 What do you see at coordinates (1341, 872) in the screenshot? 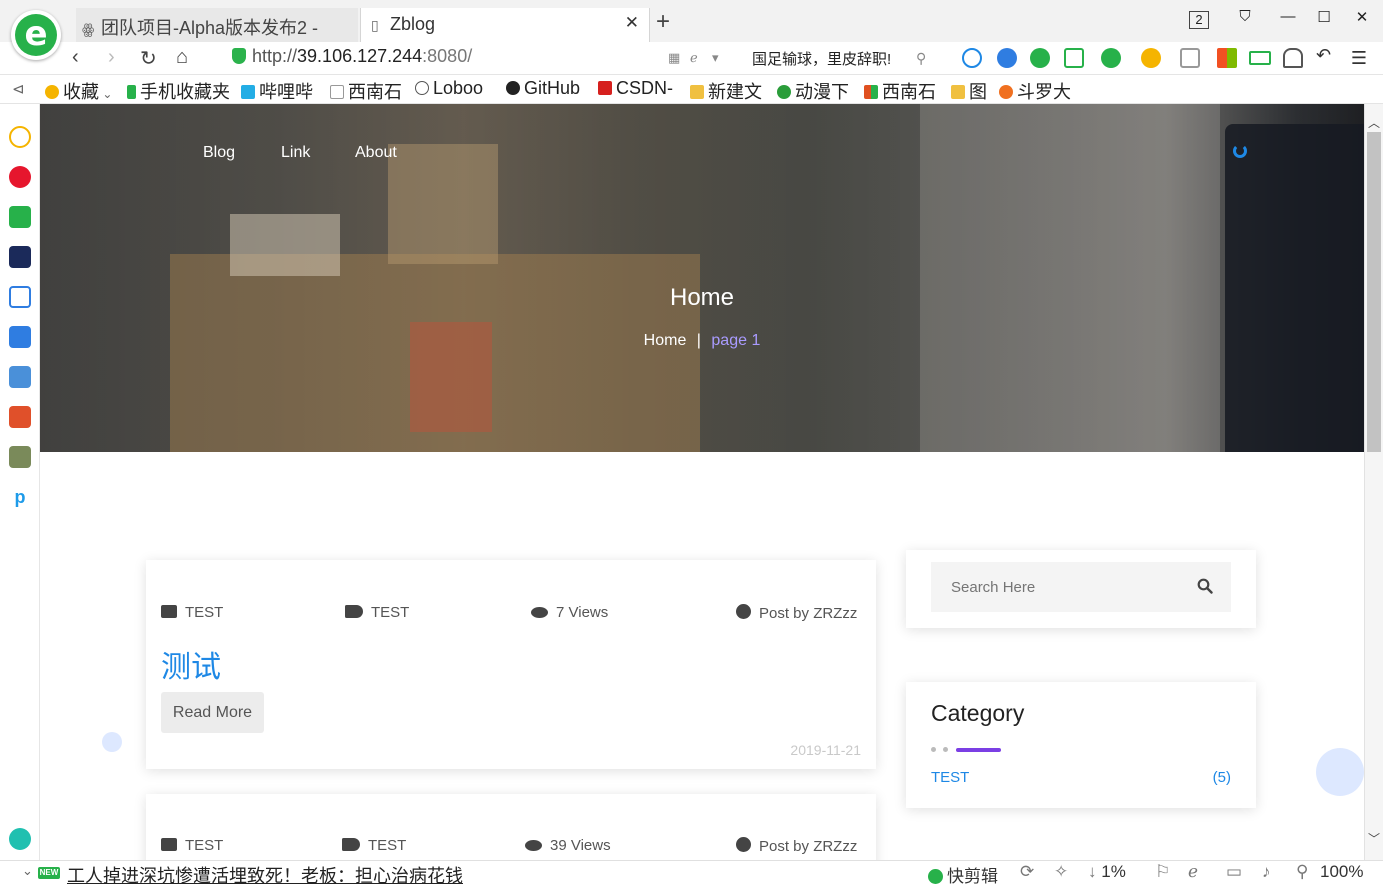
I see `zoom-level: 100%` at bounding box center [1341, 872].